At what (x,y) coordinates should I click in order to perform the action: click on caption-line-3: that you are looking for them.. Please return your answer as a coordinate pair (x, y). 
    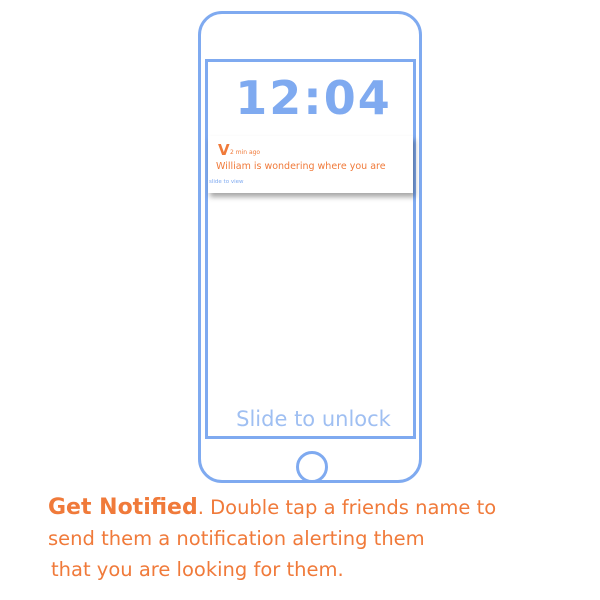
    Looking at the image, I should click on (197, 569).